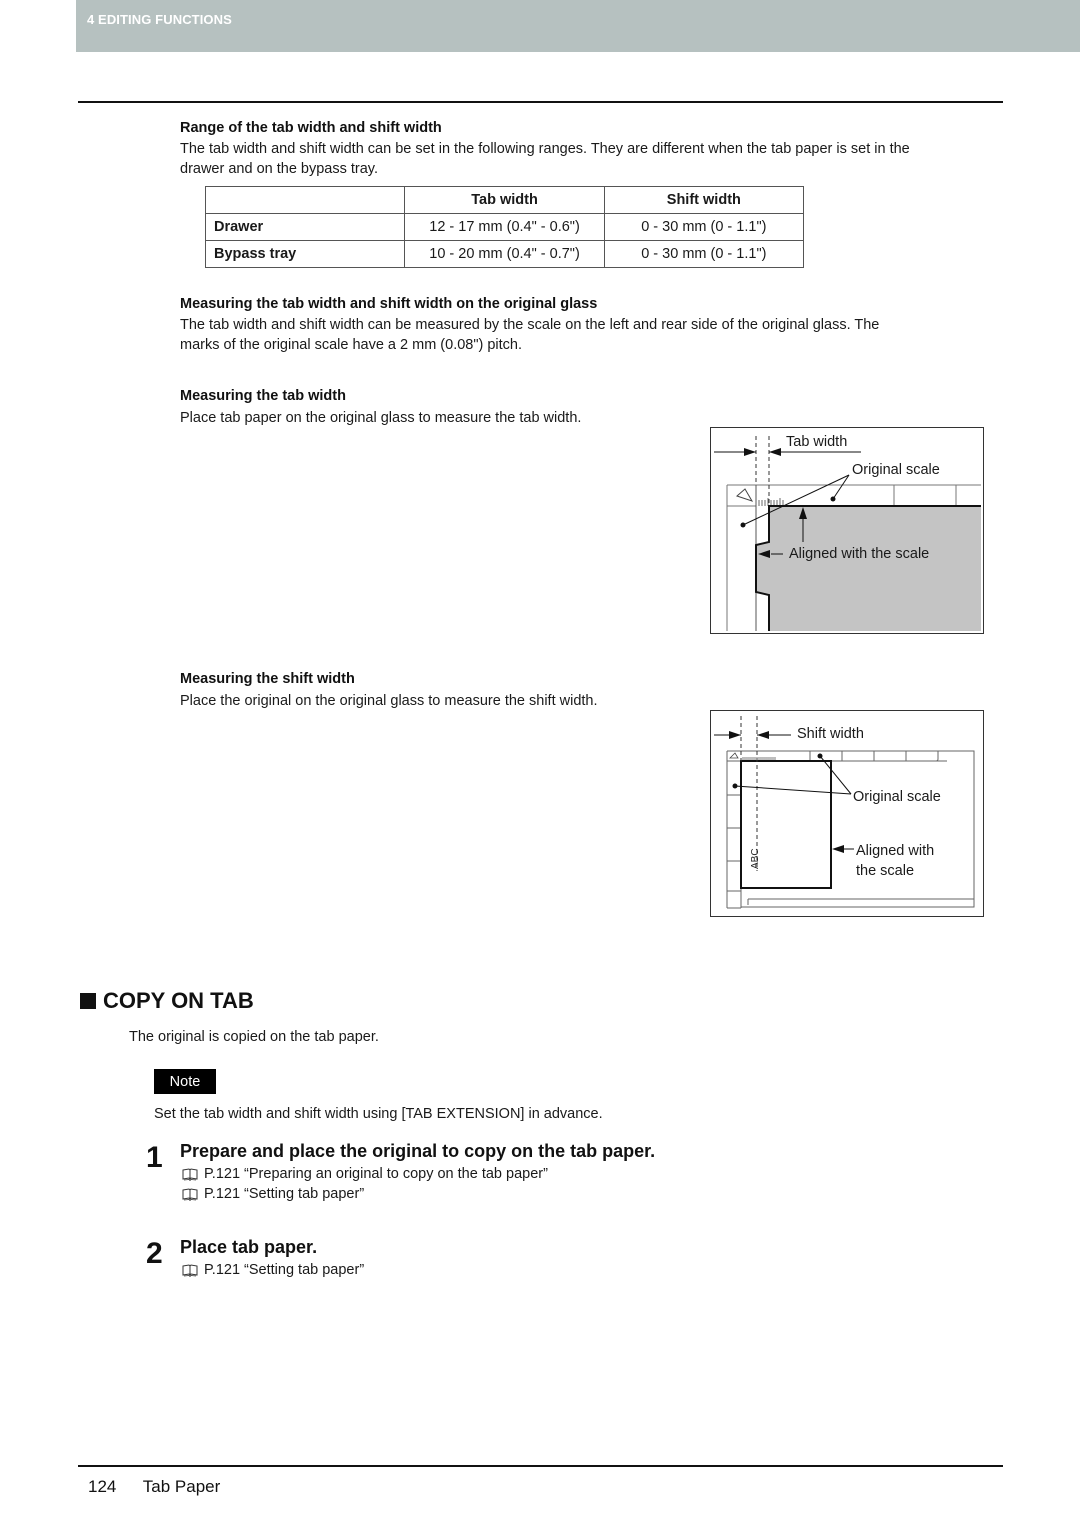  Describe the element at coordinates (181, 1486) in the screenshot. I see `footer-section: Tab Paper` at that location.